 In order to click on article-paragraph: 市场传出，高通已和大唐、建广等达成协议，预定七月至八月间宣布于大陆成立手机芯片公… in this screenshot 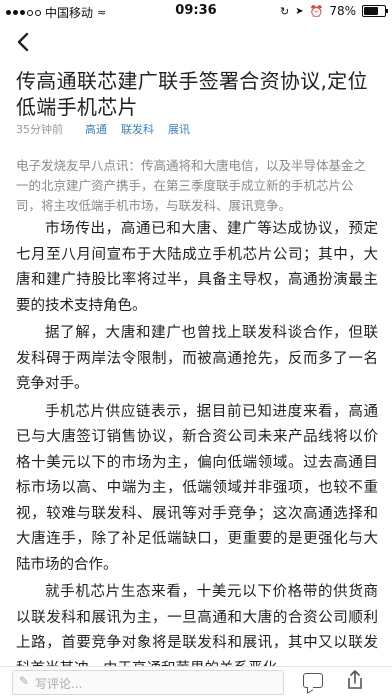, I will do `click(197, 267)`.